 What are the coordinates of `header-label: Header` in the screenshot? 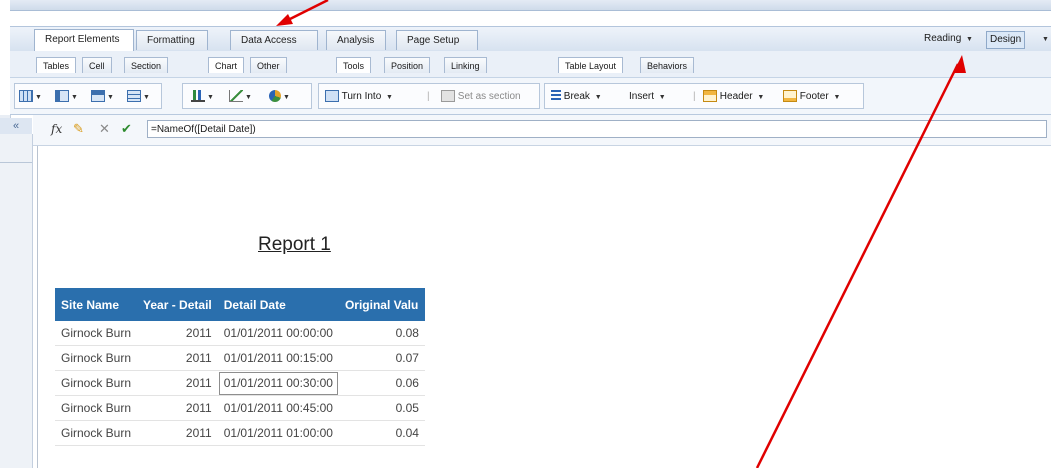 It's located at (736, 96).